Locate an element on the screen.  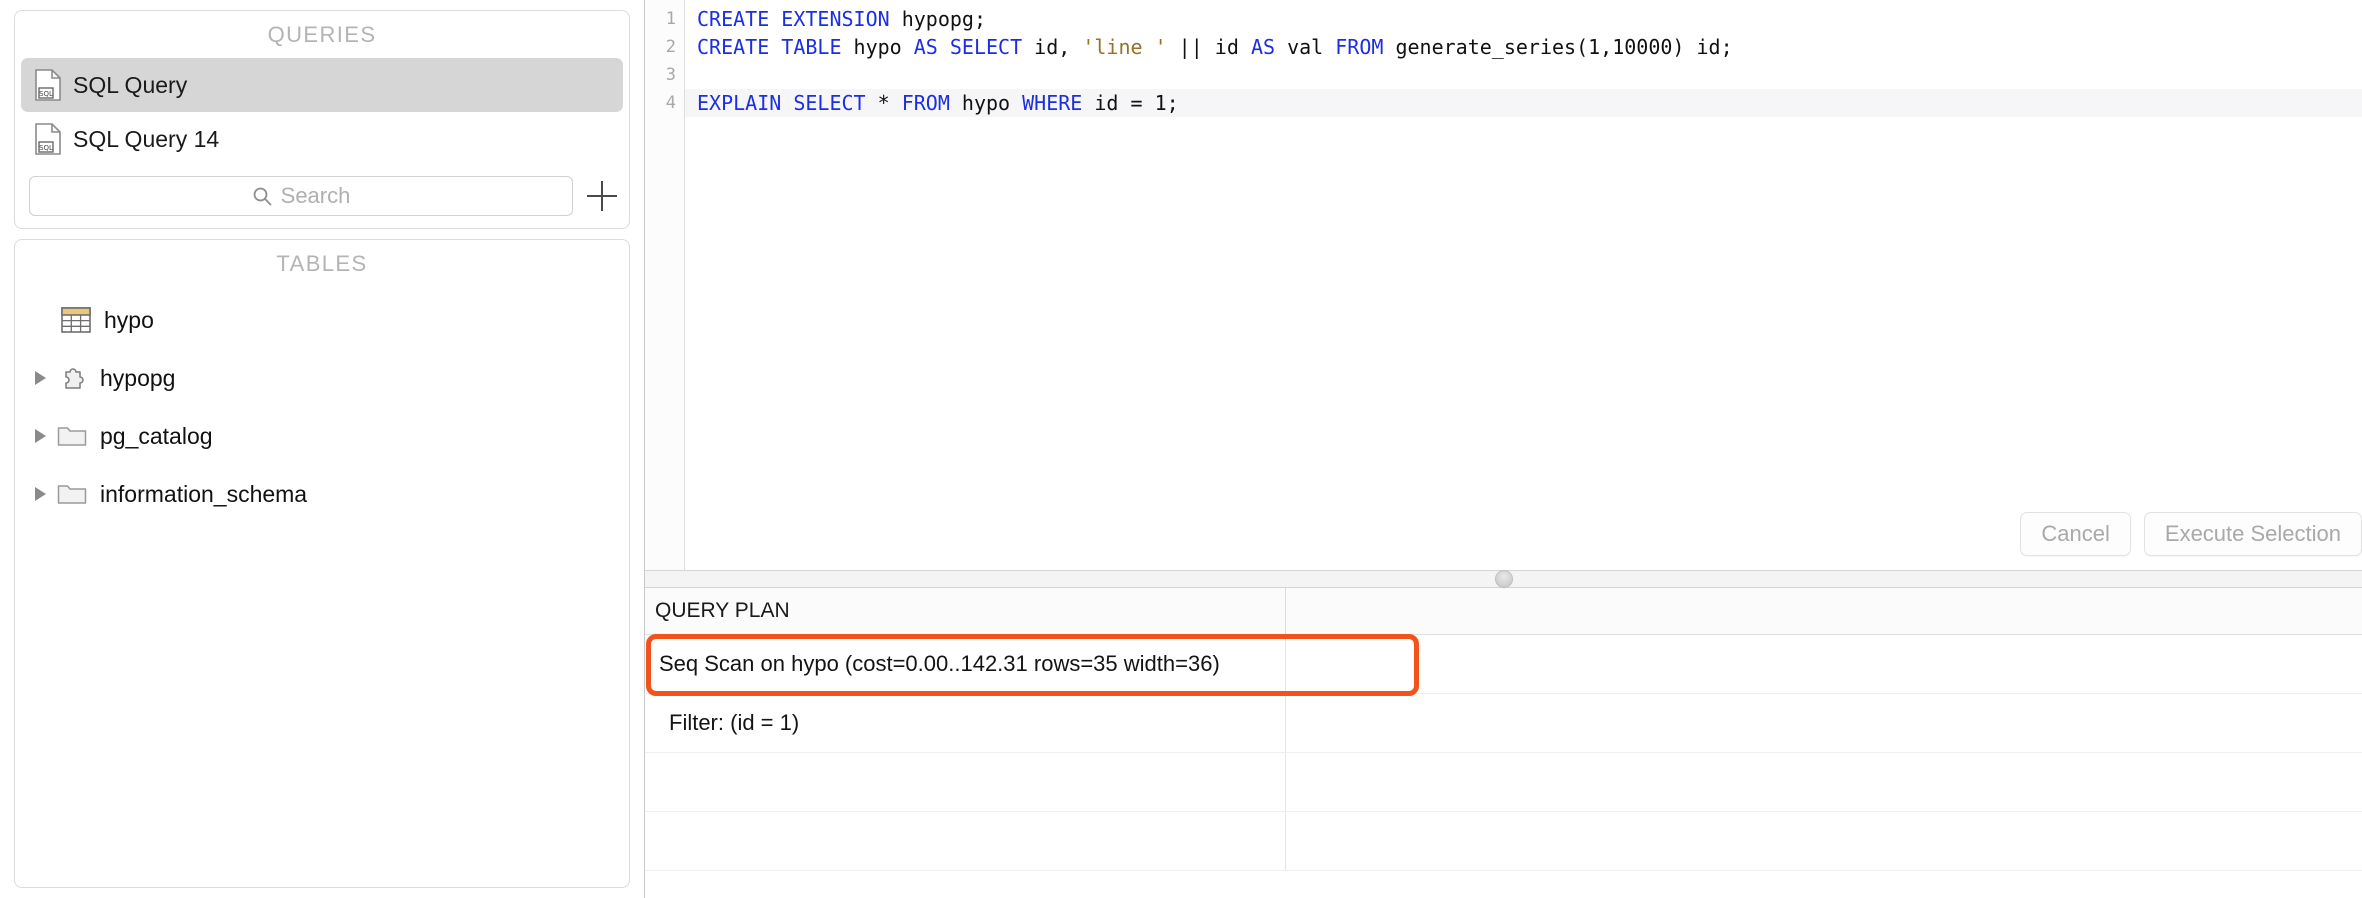
tree-item-hypopg: hypopg is located at coordinates (322, 378).